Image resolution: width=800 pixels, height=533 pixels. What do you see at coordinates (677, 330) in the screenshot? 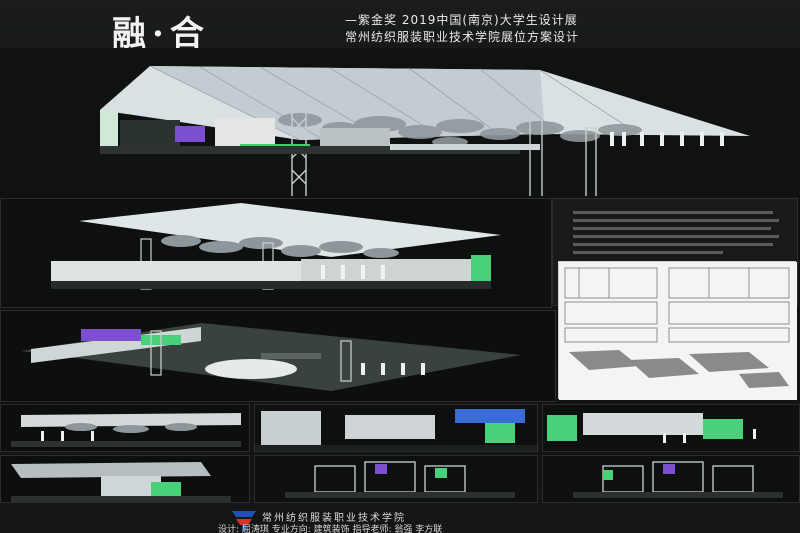
I see `plan-drawings-panel` at bounding box center [677, 330].